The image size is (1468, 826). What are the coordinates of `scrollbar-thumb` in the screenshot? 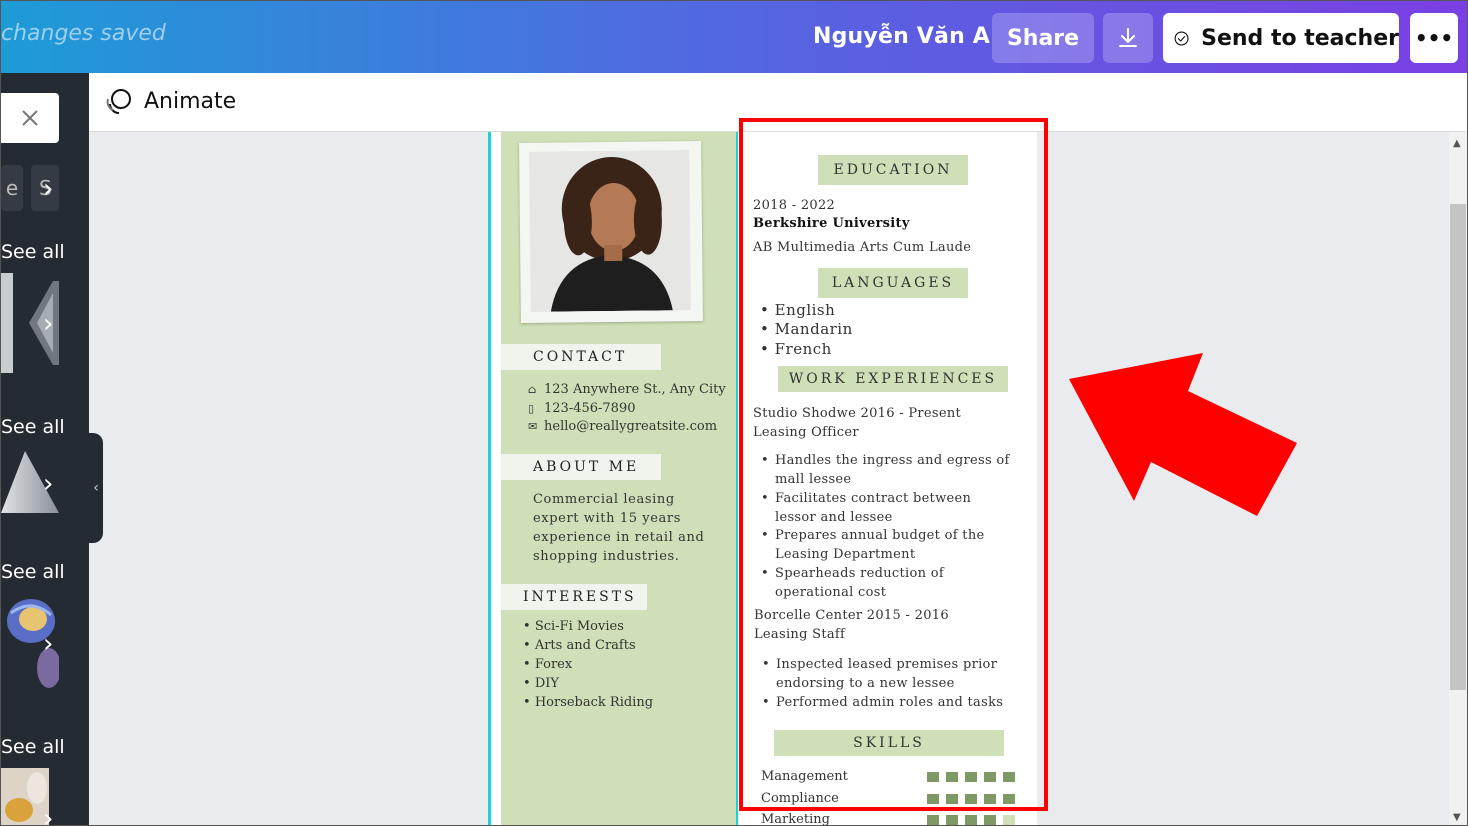 It's located at (1458, 447).